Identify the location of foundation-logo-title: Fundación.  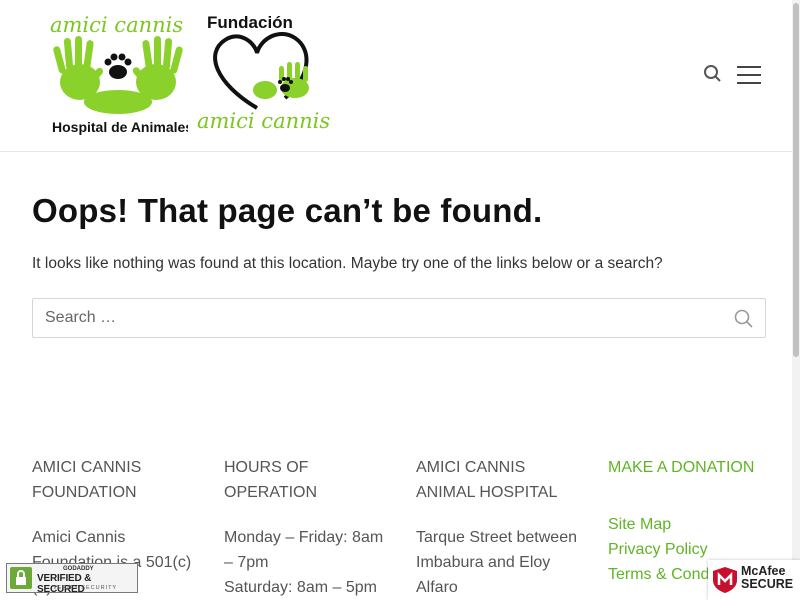
(250, 22).